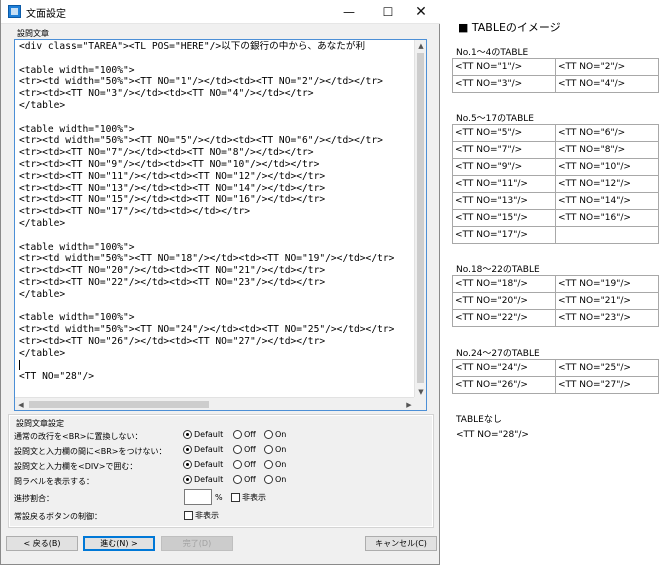 Image resolution: width=664 pixels, height=565 pixels. I want to click on setting-row-progress: 進捗割合： % 非表示, so click(219, 497).